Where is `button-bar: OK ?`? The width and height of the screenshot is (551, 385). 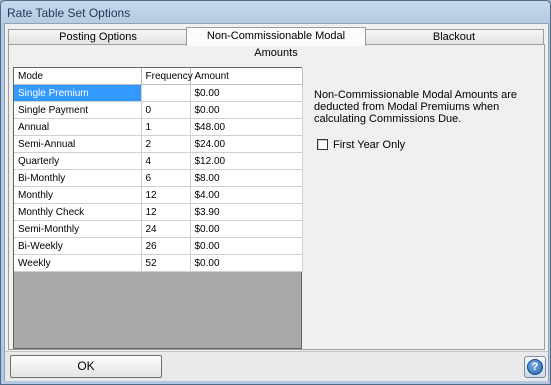 button-bar: OK ? is located at coordinates (276, 366).